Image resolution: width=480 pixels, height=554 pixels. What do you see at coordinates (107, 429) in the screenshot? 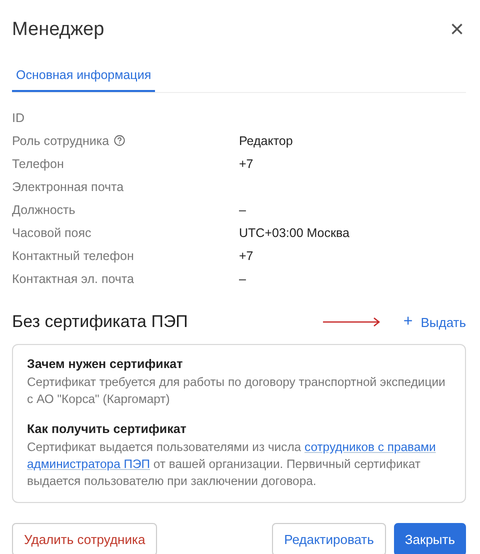
I see `info-heading: Как получить сертификат` at bounding box center [107, 429].